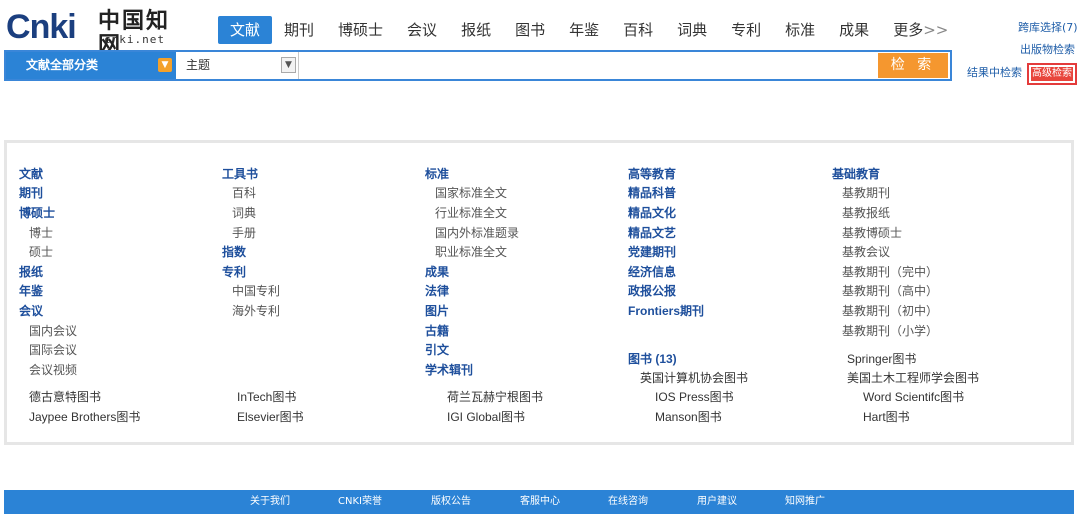  What do you see at coordinates (360, 30) in the screenshot?
I see `tab-theses: 博硕士` at bounding box center [360, 30].